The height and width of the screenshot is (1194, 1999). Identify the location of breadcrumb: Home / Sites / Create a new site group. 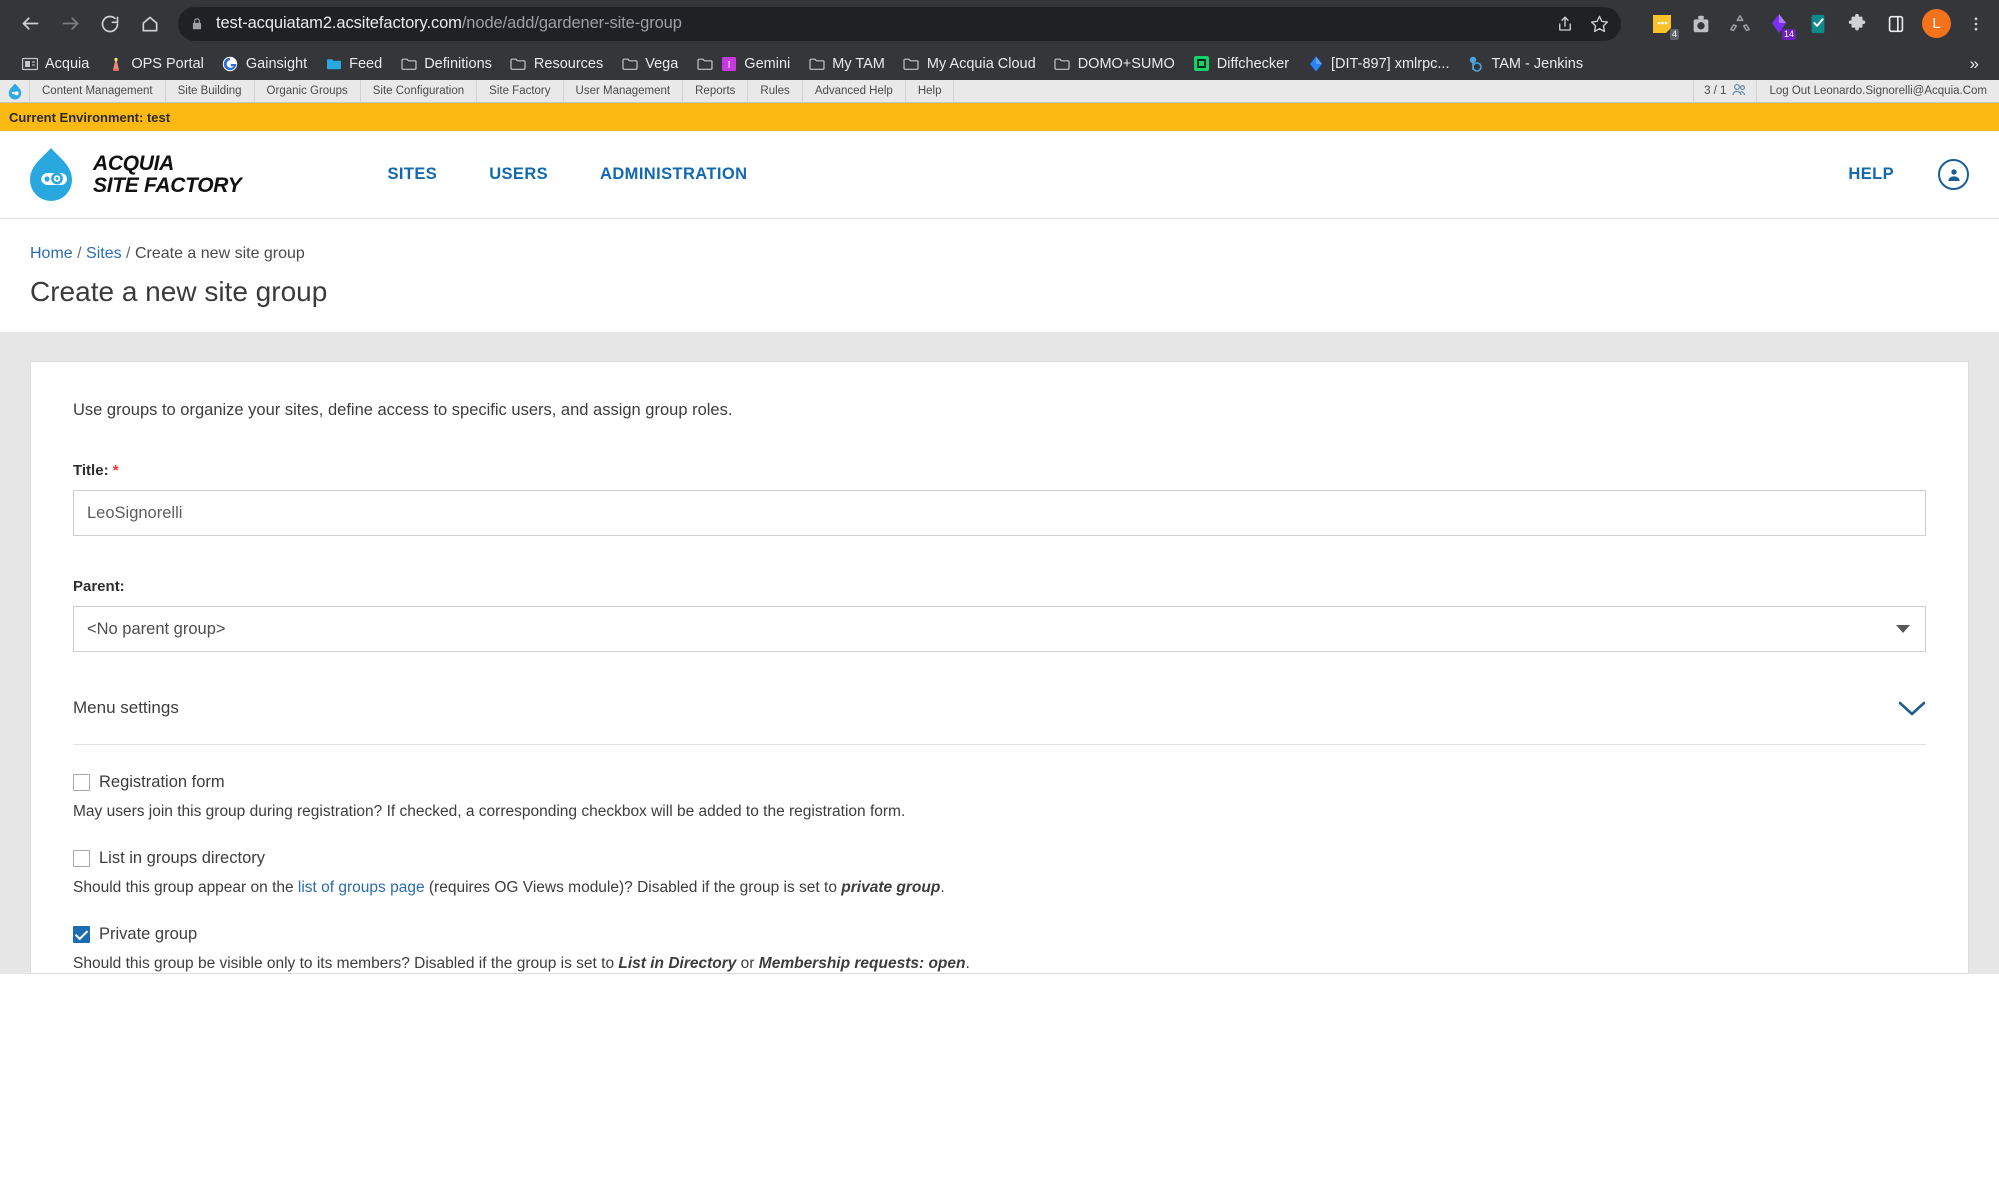
(1014, 254).